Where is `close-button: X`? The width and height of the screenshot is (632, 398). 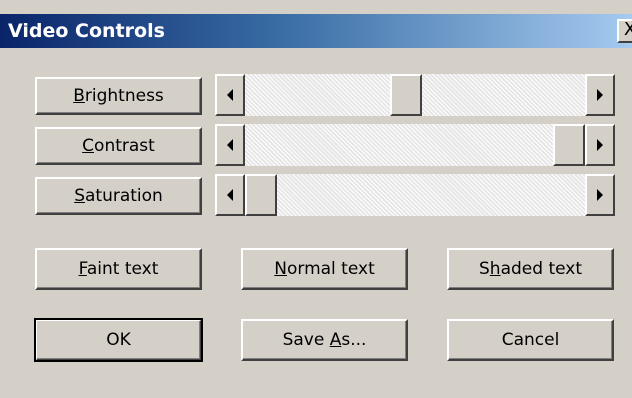 close-button: X is located at coordinates (624, 31).